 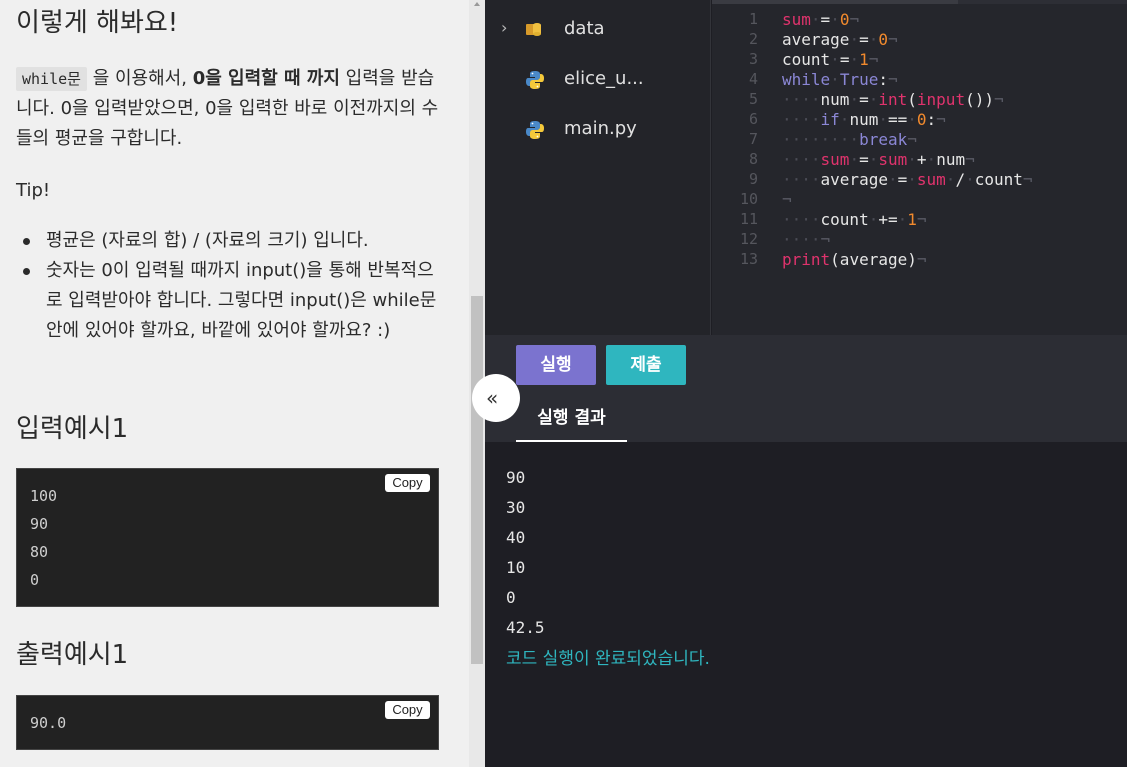 What do you see at coordinates (753, 99) in the screenshot?
I see `line-number: 5` at bounding box center [753, 99].